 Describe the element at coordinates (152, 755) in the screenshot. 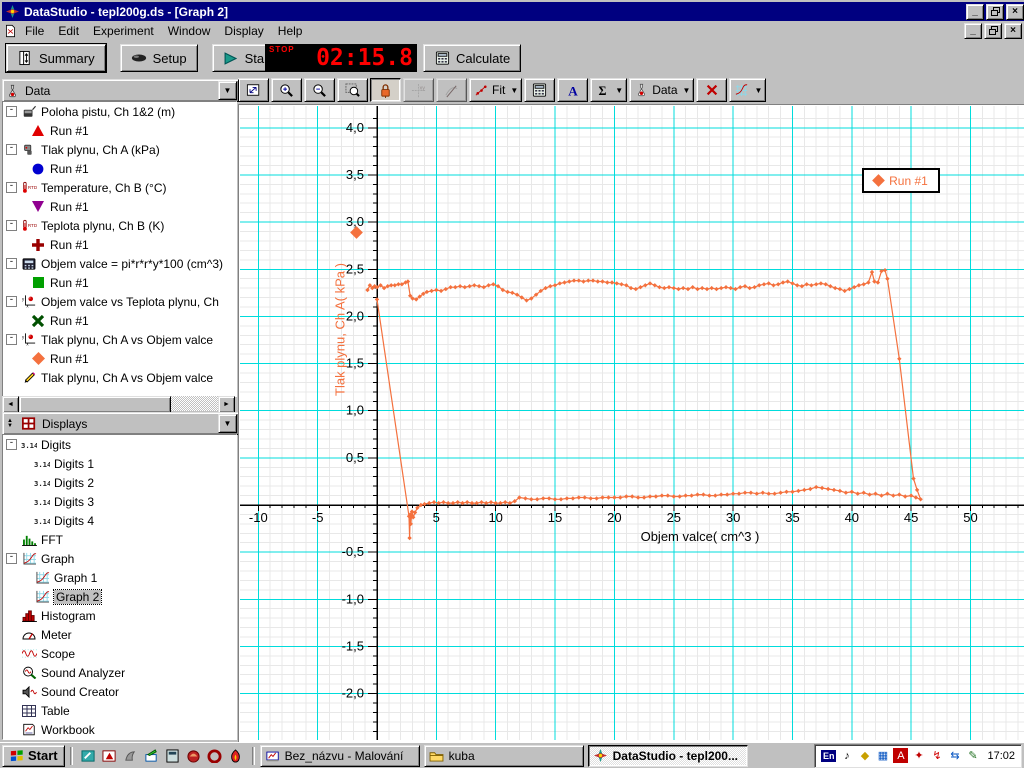

I see `quicklaunch-4-icon` at that location.